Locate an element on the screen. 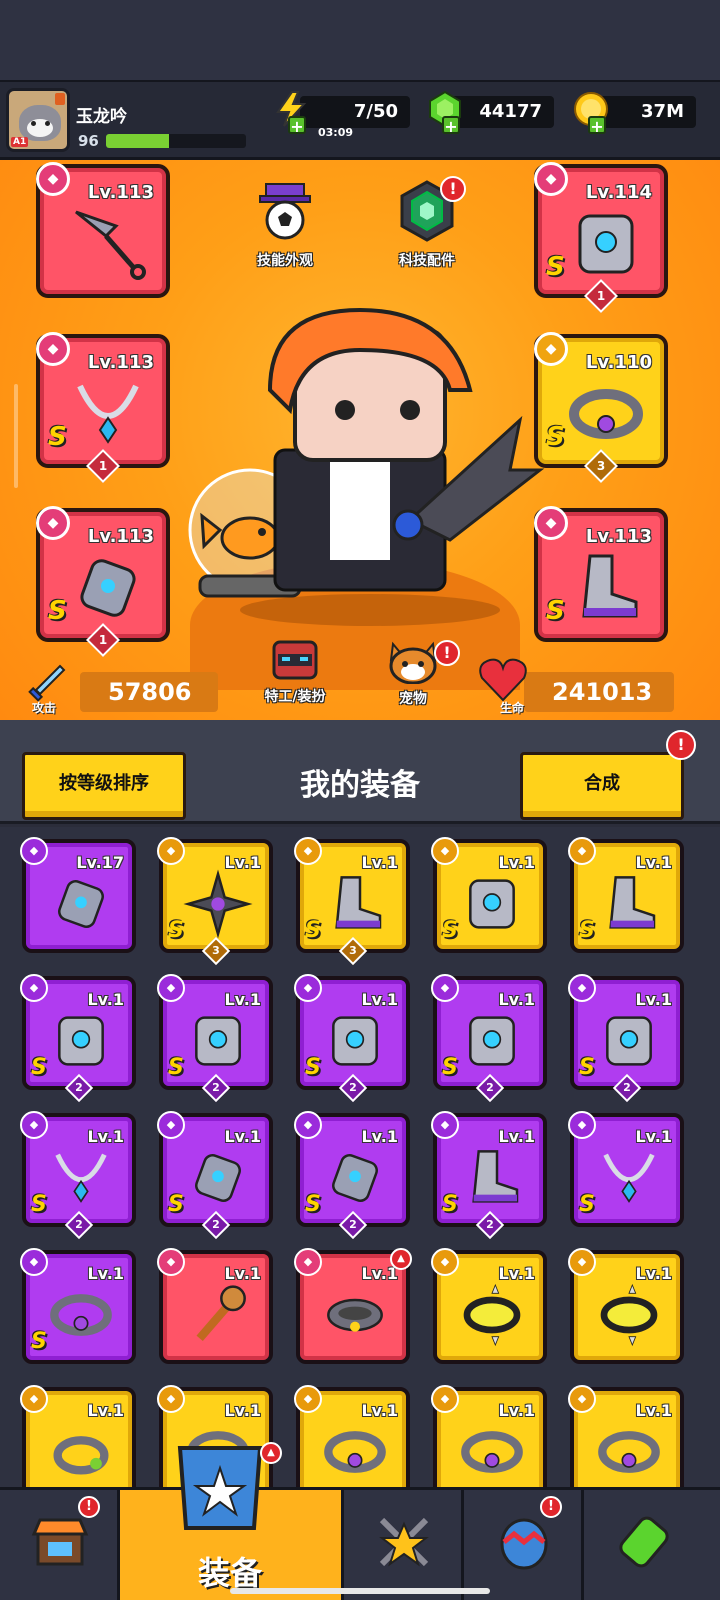  equipment-new-icon: ▲ is located at coordinates (271, 1453).